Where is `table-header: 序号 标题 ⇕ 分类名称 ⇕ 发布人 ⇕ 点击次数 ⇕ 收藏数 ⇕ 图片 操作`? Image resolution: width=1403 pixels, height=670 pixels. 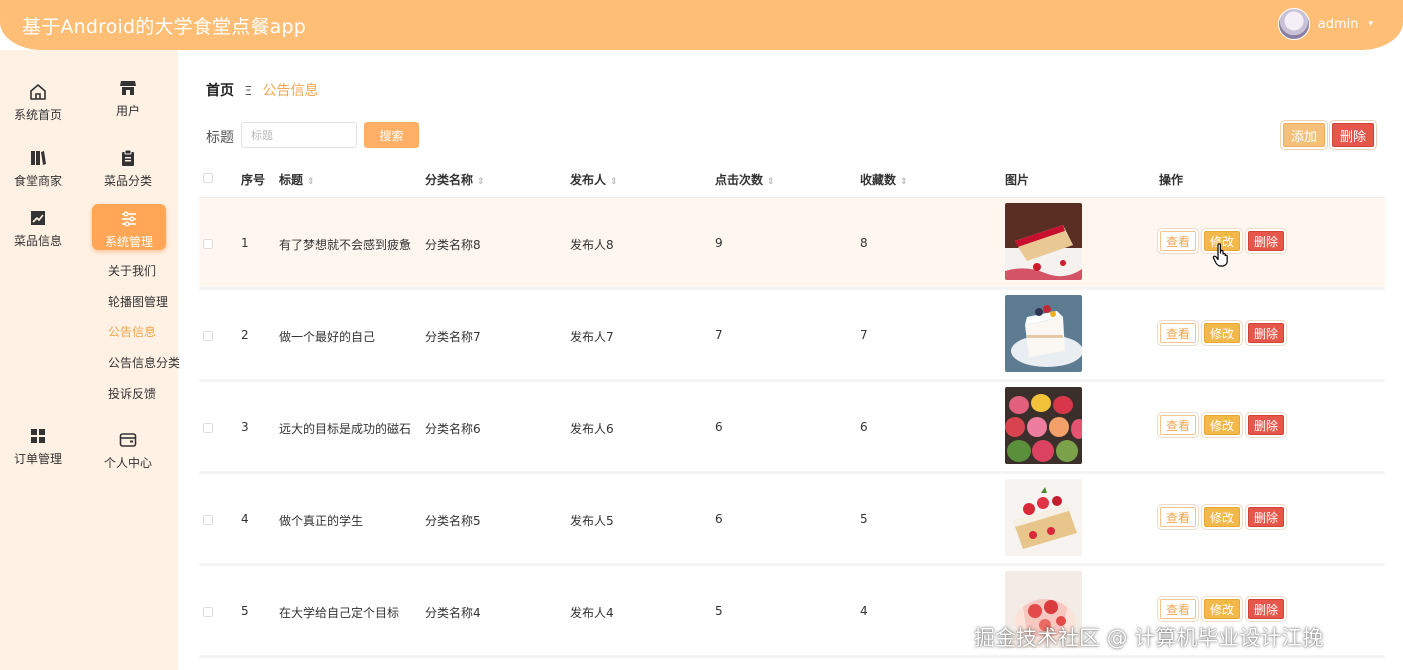
table-header: 序号 标题 ⇕ 分类名称 ⇕ 发布人 ⇕ 点击次数 ⇕ 收藏数 ⇕ 图片 操作 is located at coordinates (792, 178).